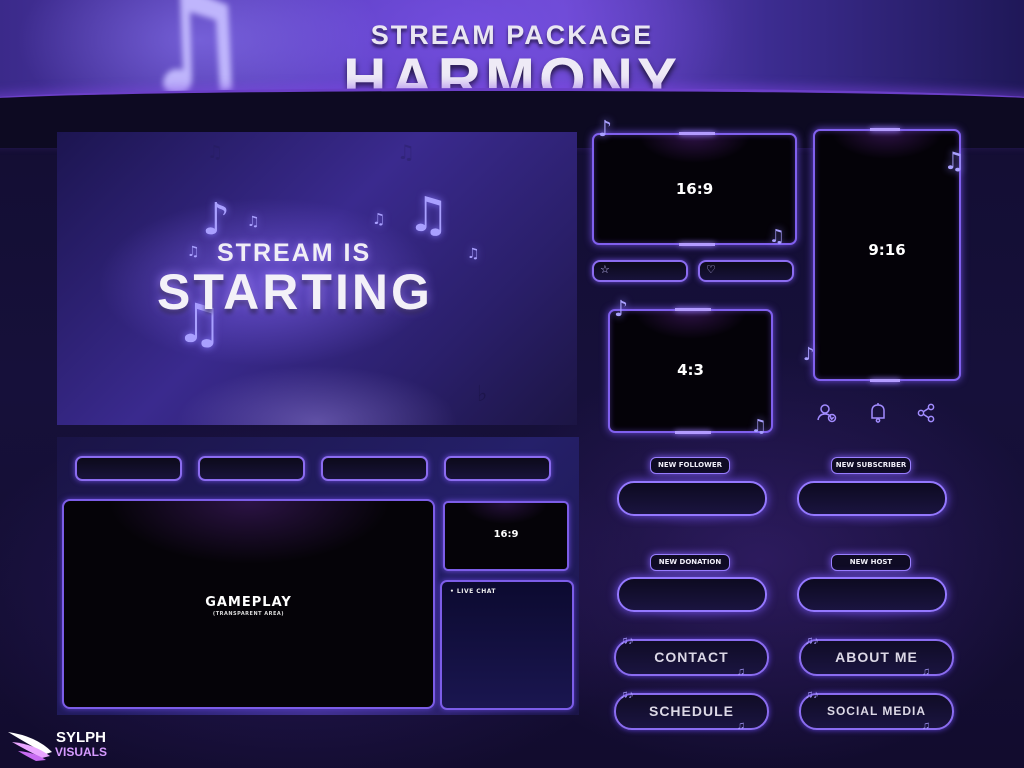 Image resolution: width=1024 pixels, height=768 pixels. I want to click on share-icon, so click(926, 413).